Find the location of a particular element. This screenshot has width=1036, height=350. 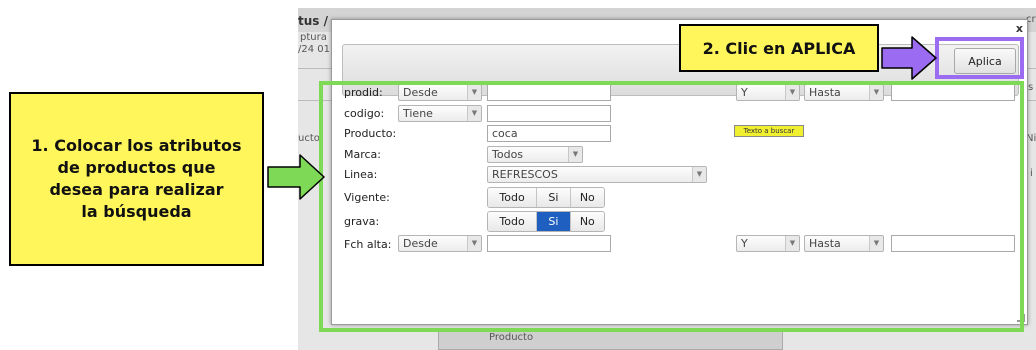

grava-option-no: No is located at coordinates (587, 221).